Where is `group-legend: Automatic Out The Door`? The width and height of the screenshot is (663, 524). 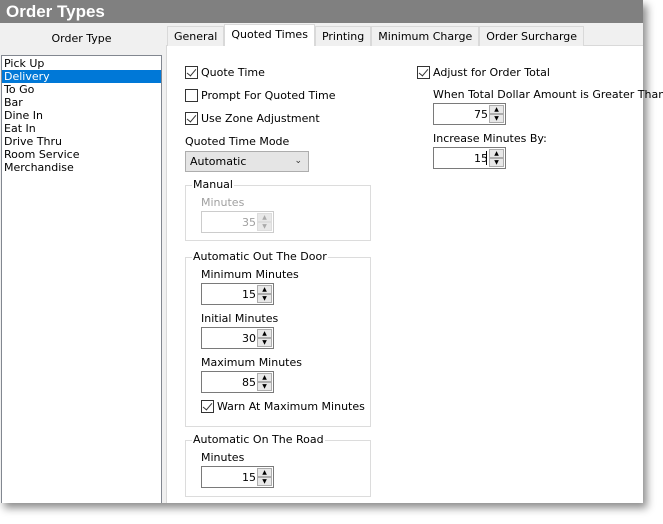
group-legend: Automatic Out The Door is located at coordinates (260, 256).